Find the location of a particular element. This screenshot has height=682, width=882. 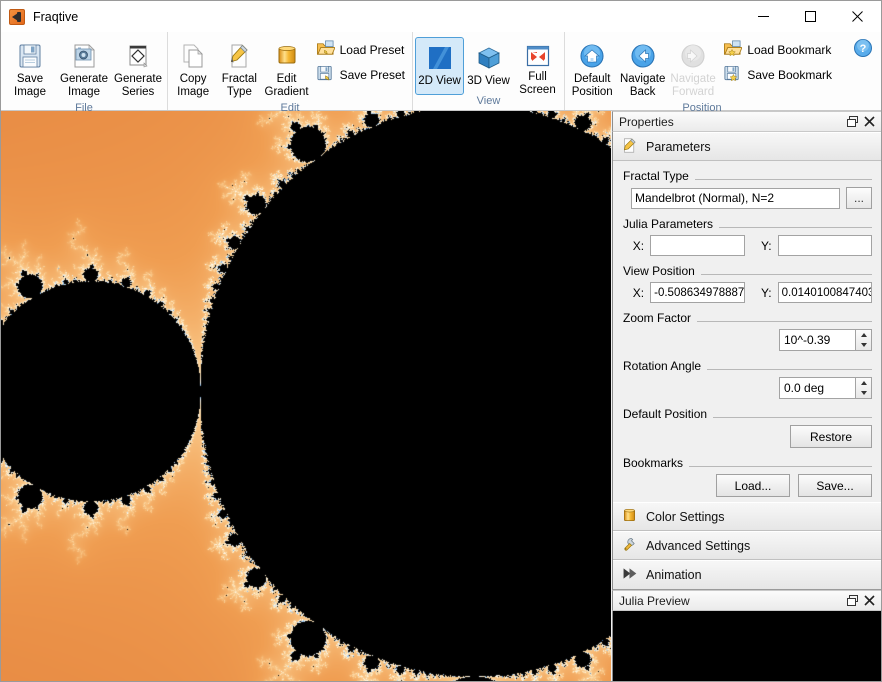

view-position-x-input: -0.50863497888703 is located at coordinates (697, 292).